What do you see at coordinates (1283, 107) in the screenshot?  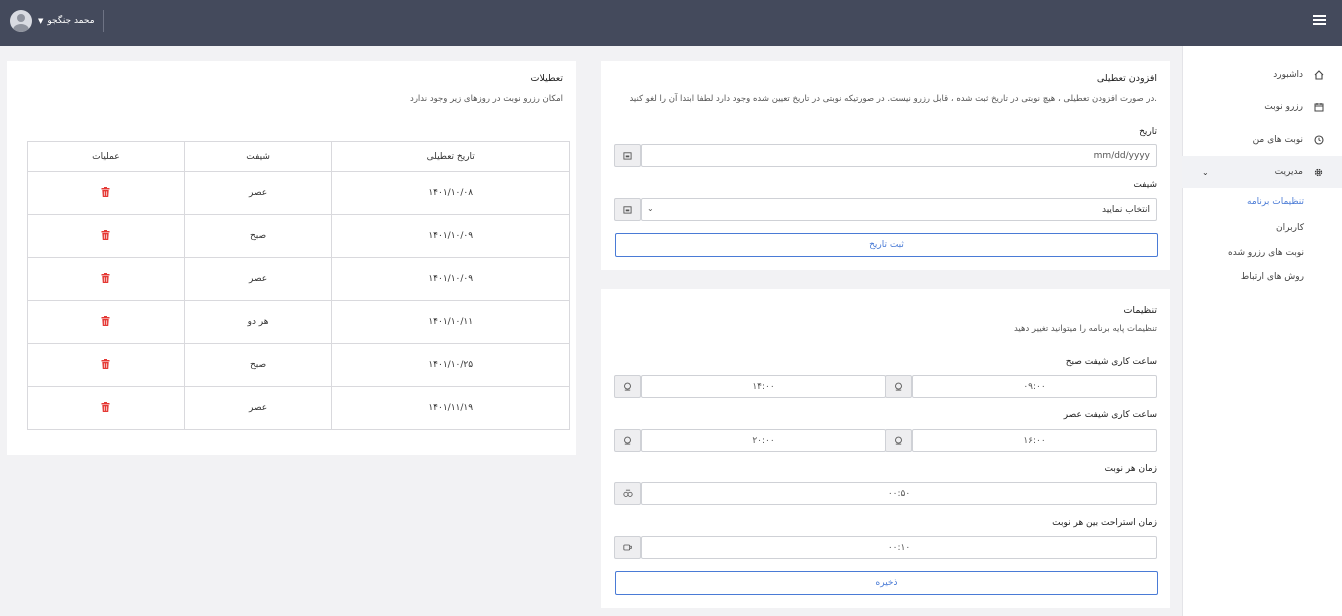 I see `sidebar-item-label: رزرو نوبت` at bounding box center [1283, 107].